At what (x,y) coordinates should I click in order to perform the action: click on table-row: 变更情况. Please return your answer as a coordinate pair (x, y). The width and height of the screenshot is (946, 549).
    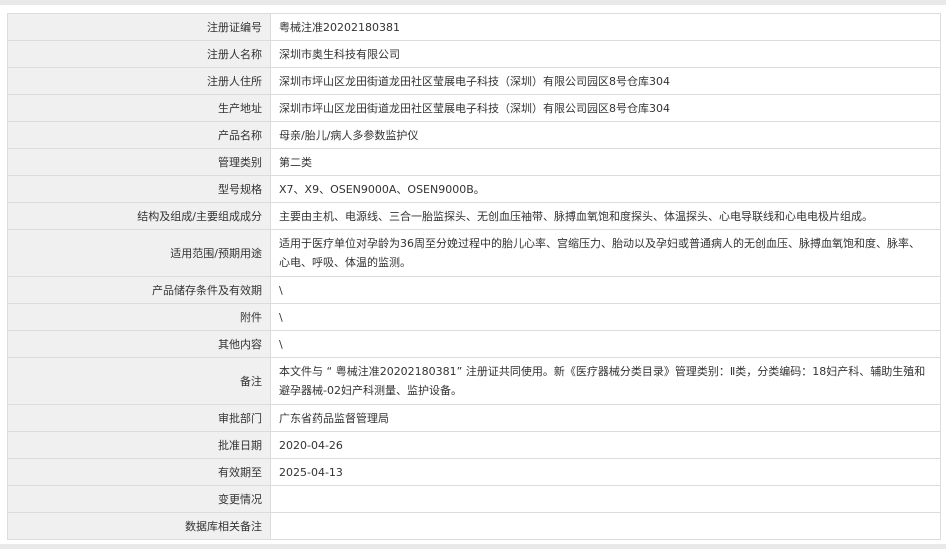
    Looking at the image, I should click on (474, 499).